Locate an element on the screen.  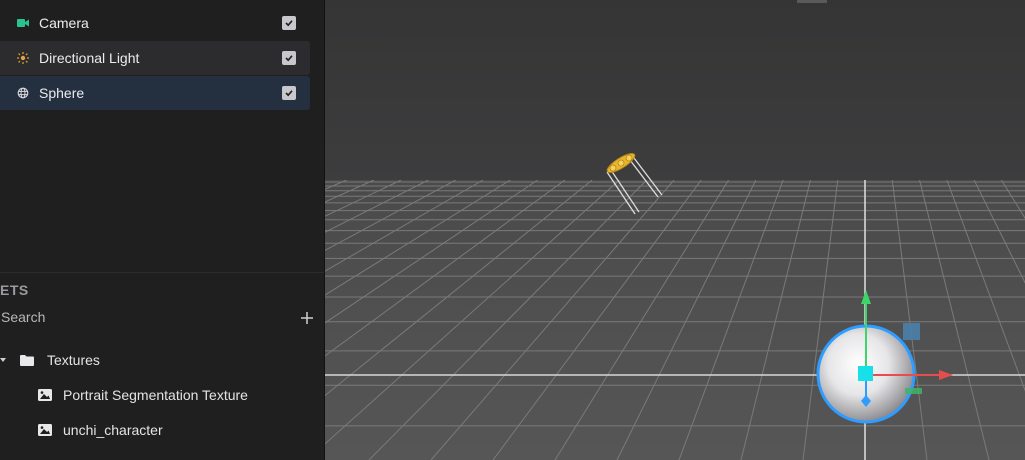
chevron-down-icon is located at coordinates (4, 360).